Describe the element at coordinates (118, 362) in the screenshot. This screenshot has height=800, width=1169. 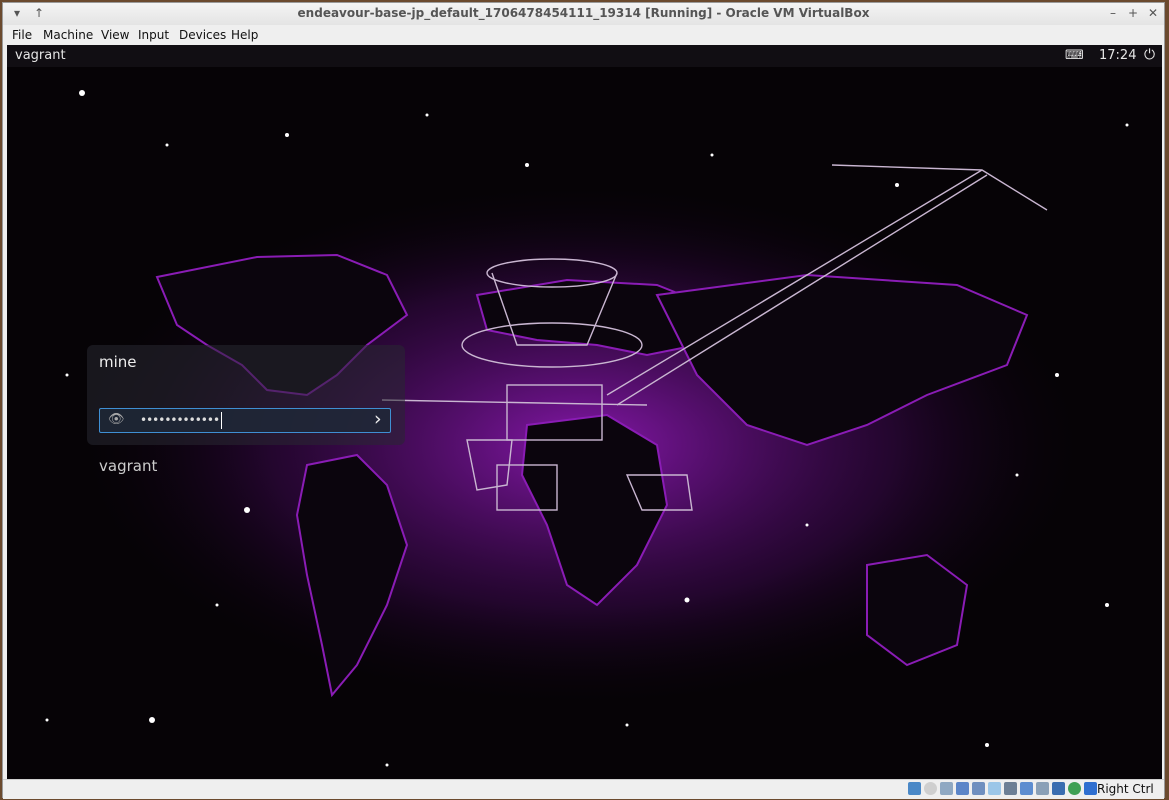
I see `session-label: mine` at that location.